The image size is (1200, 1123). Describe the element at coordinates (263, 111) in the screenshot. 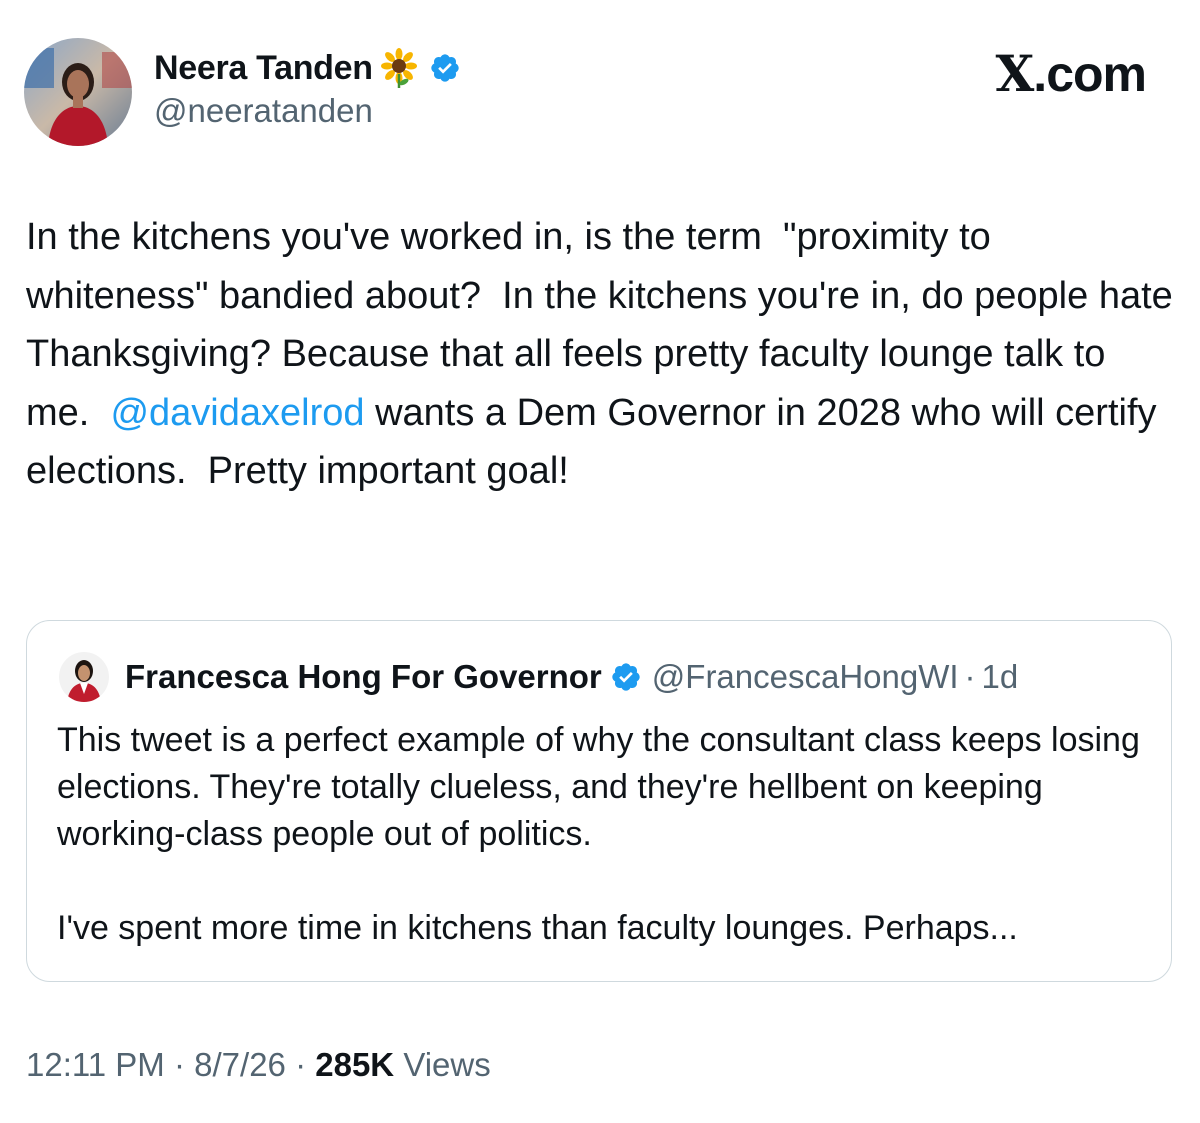

I see `author-handle: @neeratanden` at that location.